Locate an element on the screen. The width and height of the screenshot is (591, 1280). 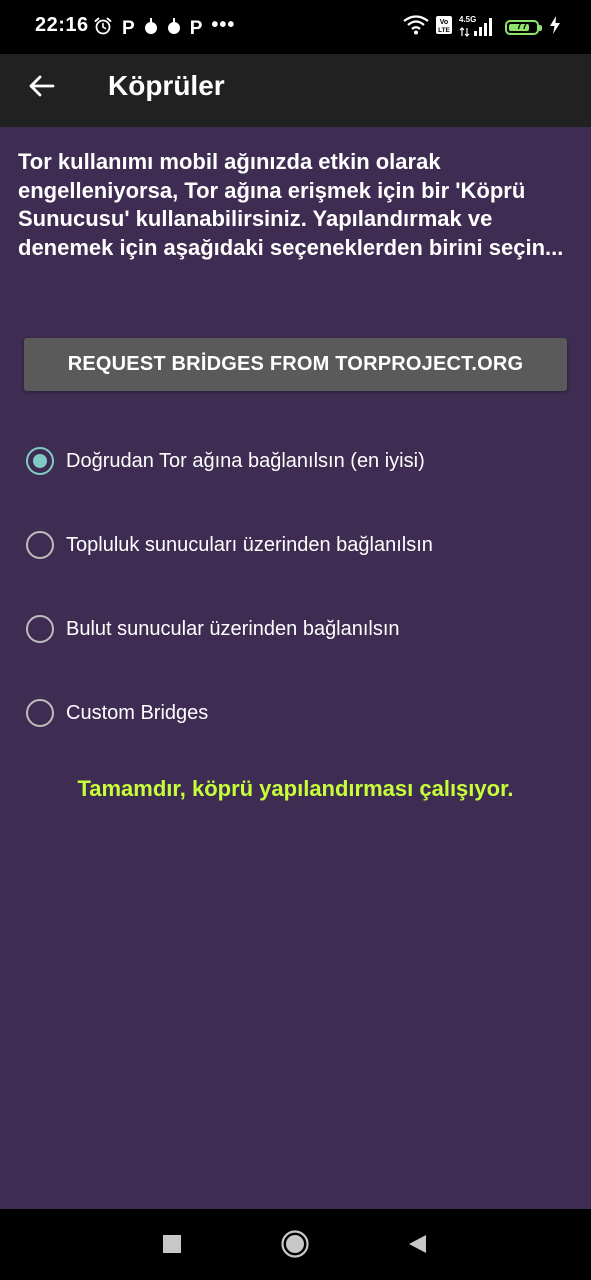
recents-button is located at coordinates (172, 1244).